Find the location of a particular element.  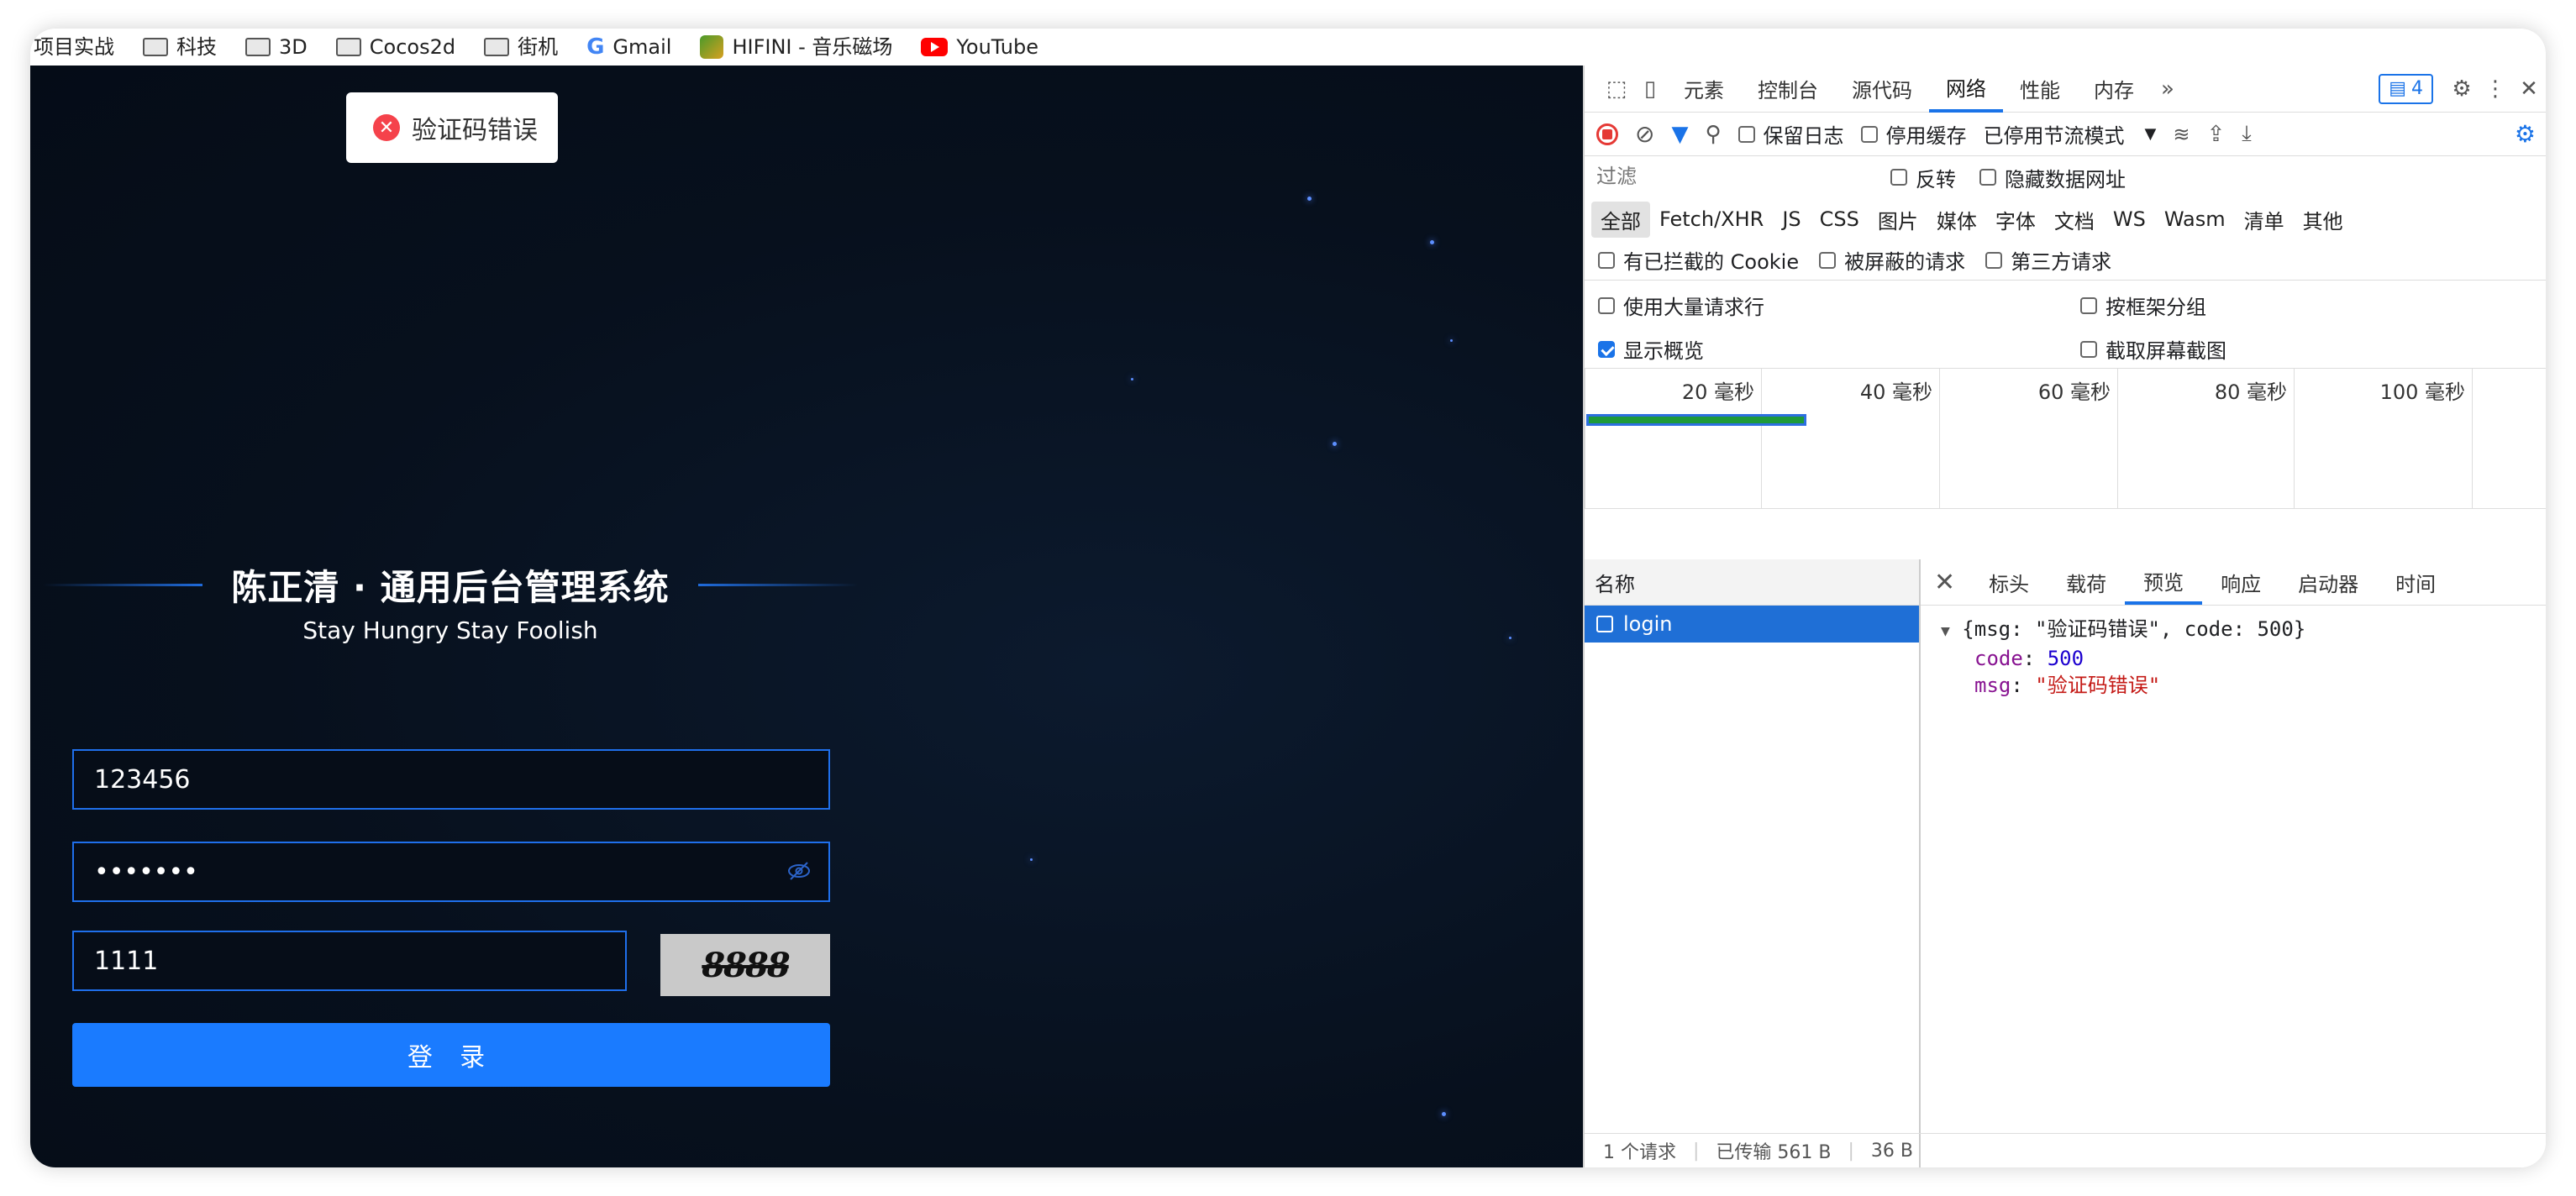

type-filter-js: JS is located at coordinates (1792, 219).